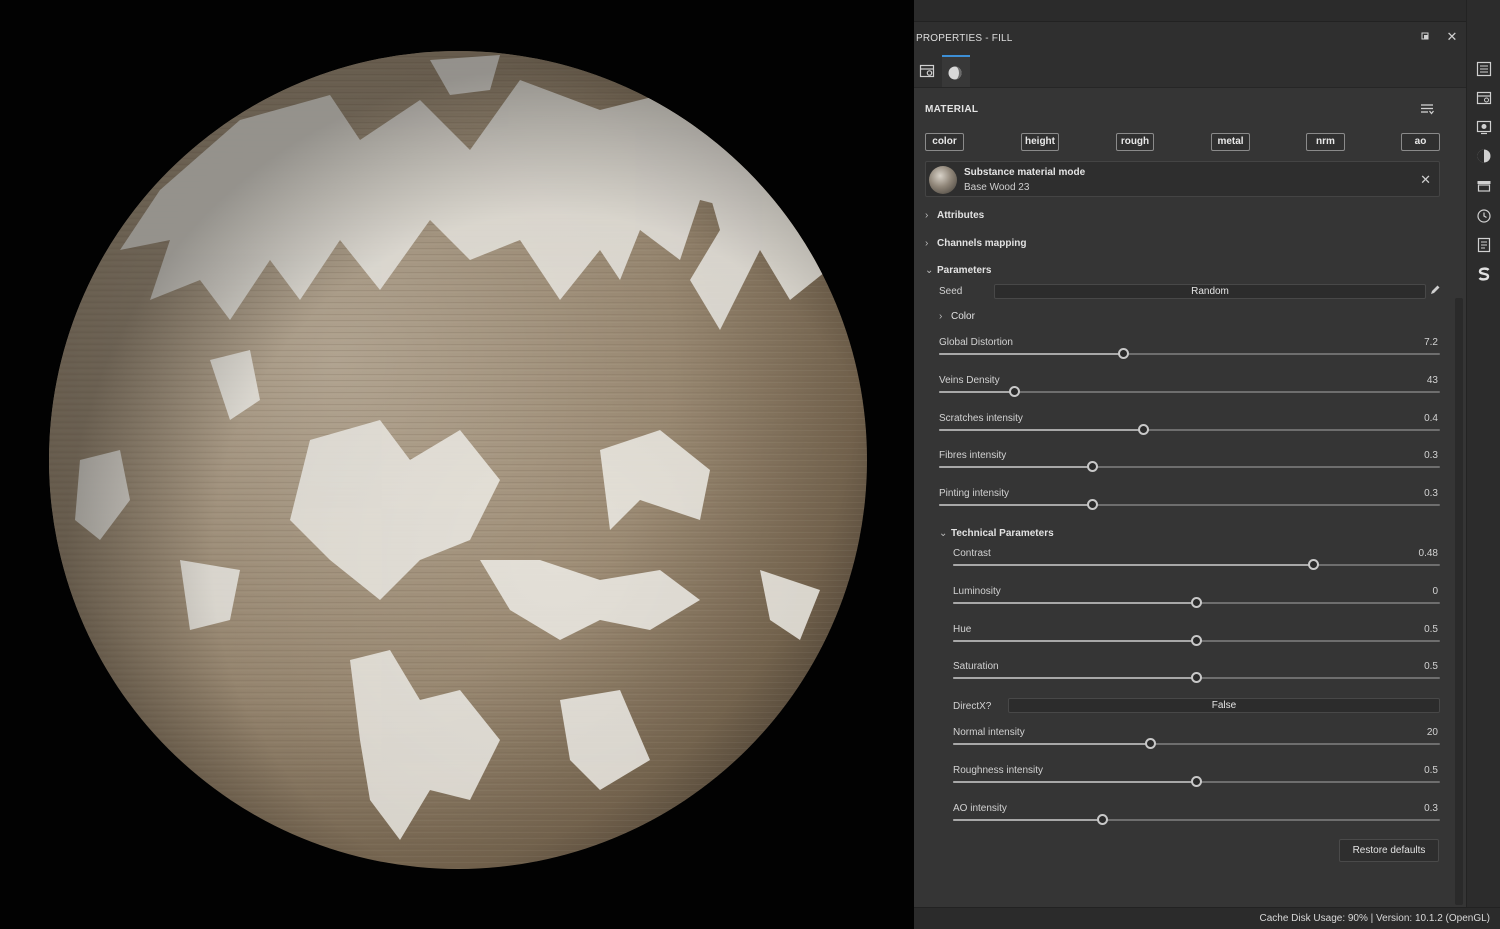 Image resolution: width=1500 pixels, height=929 pixels. Describe the element at coordinates (969, 380) in the screenshot. I see `veins-density-label: Veins Density` at that location.